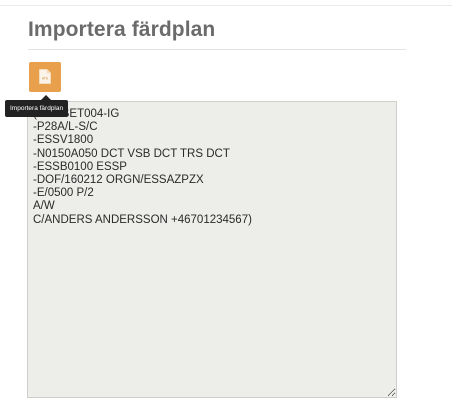 The width and height of the screenshot is (452, 406). What do you see at coordinates (122, 29) in the screenshot?
I see `page-title: Importera färdplan` at bounding box center [122, 29].